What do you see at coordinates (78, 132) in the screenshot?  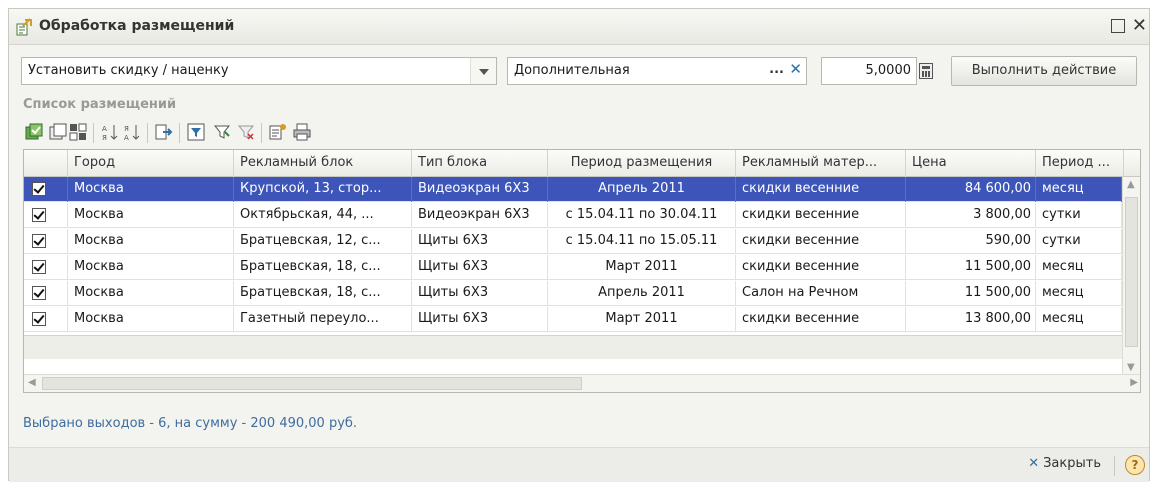 I see `invert-selection-icon` at bounding box center [78, 132].